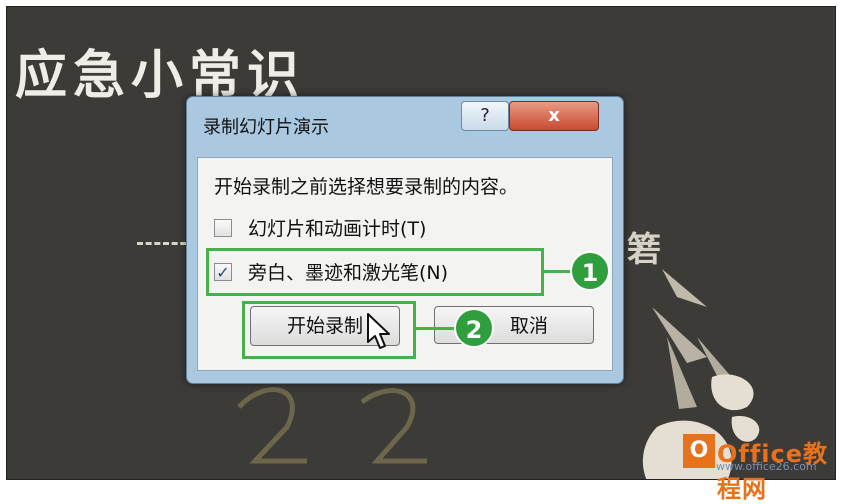 Image resolution: width=844 pixels, height=504 pixels. What do you see at coordinates (554, 116) in the screenshot?
I see `close-button: x` at bounding box center [554, 116].